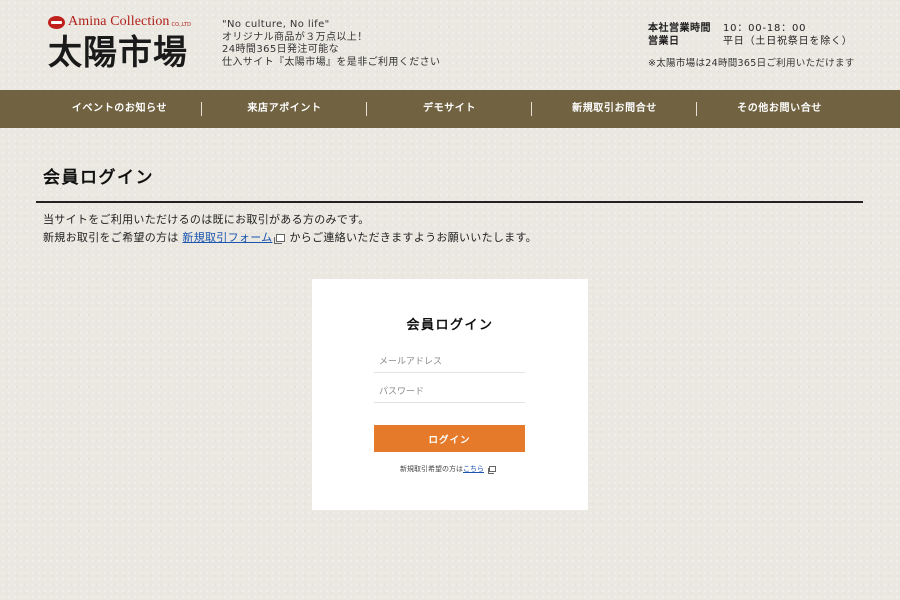 The image size is (900, 600). Describe the element at coordinates (413, 237) in the screenshot. I see `intro-suffix: からご連絡いただきますようお願いいたします。` at that location.